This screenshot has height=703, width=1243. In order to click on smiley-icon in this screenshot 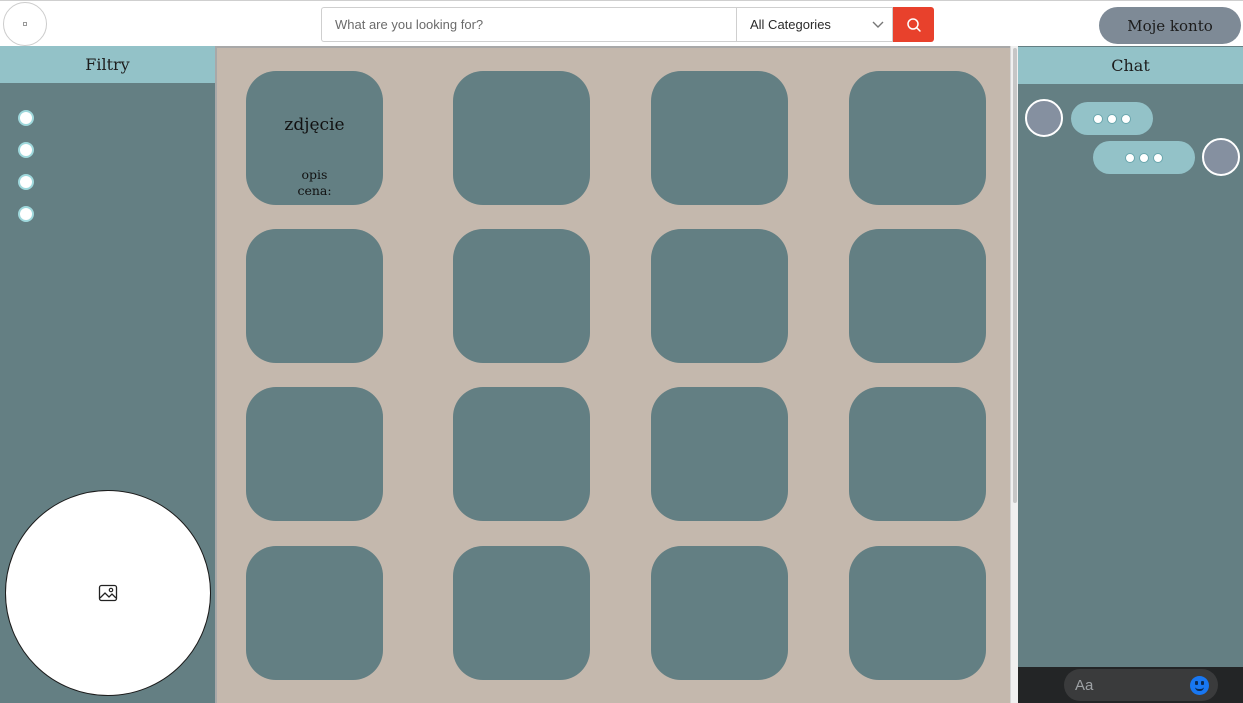, I will do `click(1199, 685)`.